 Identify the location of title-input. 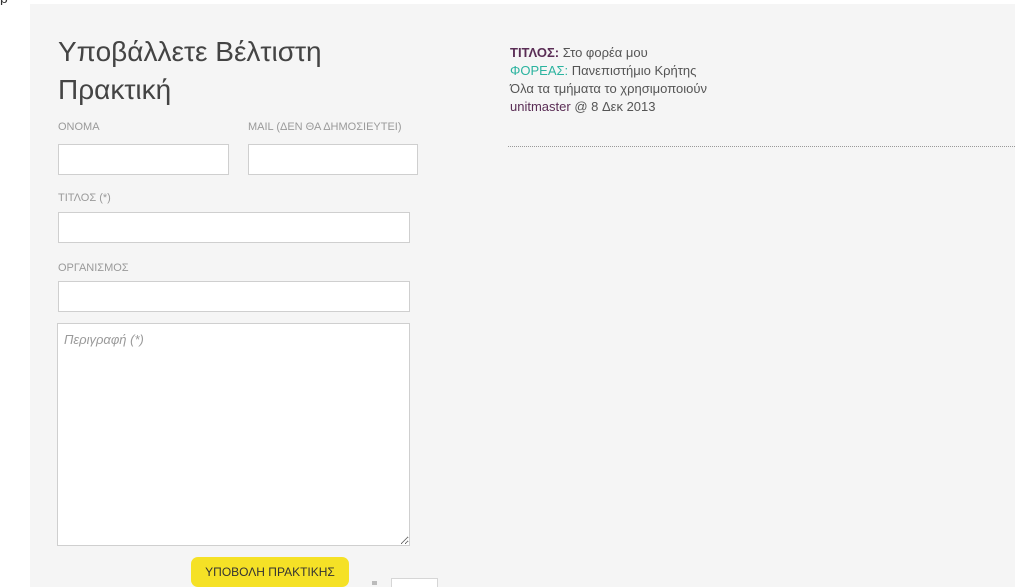
(234, 227).